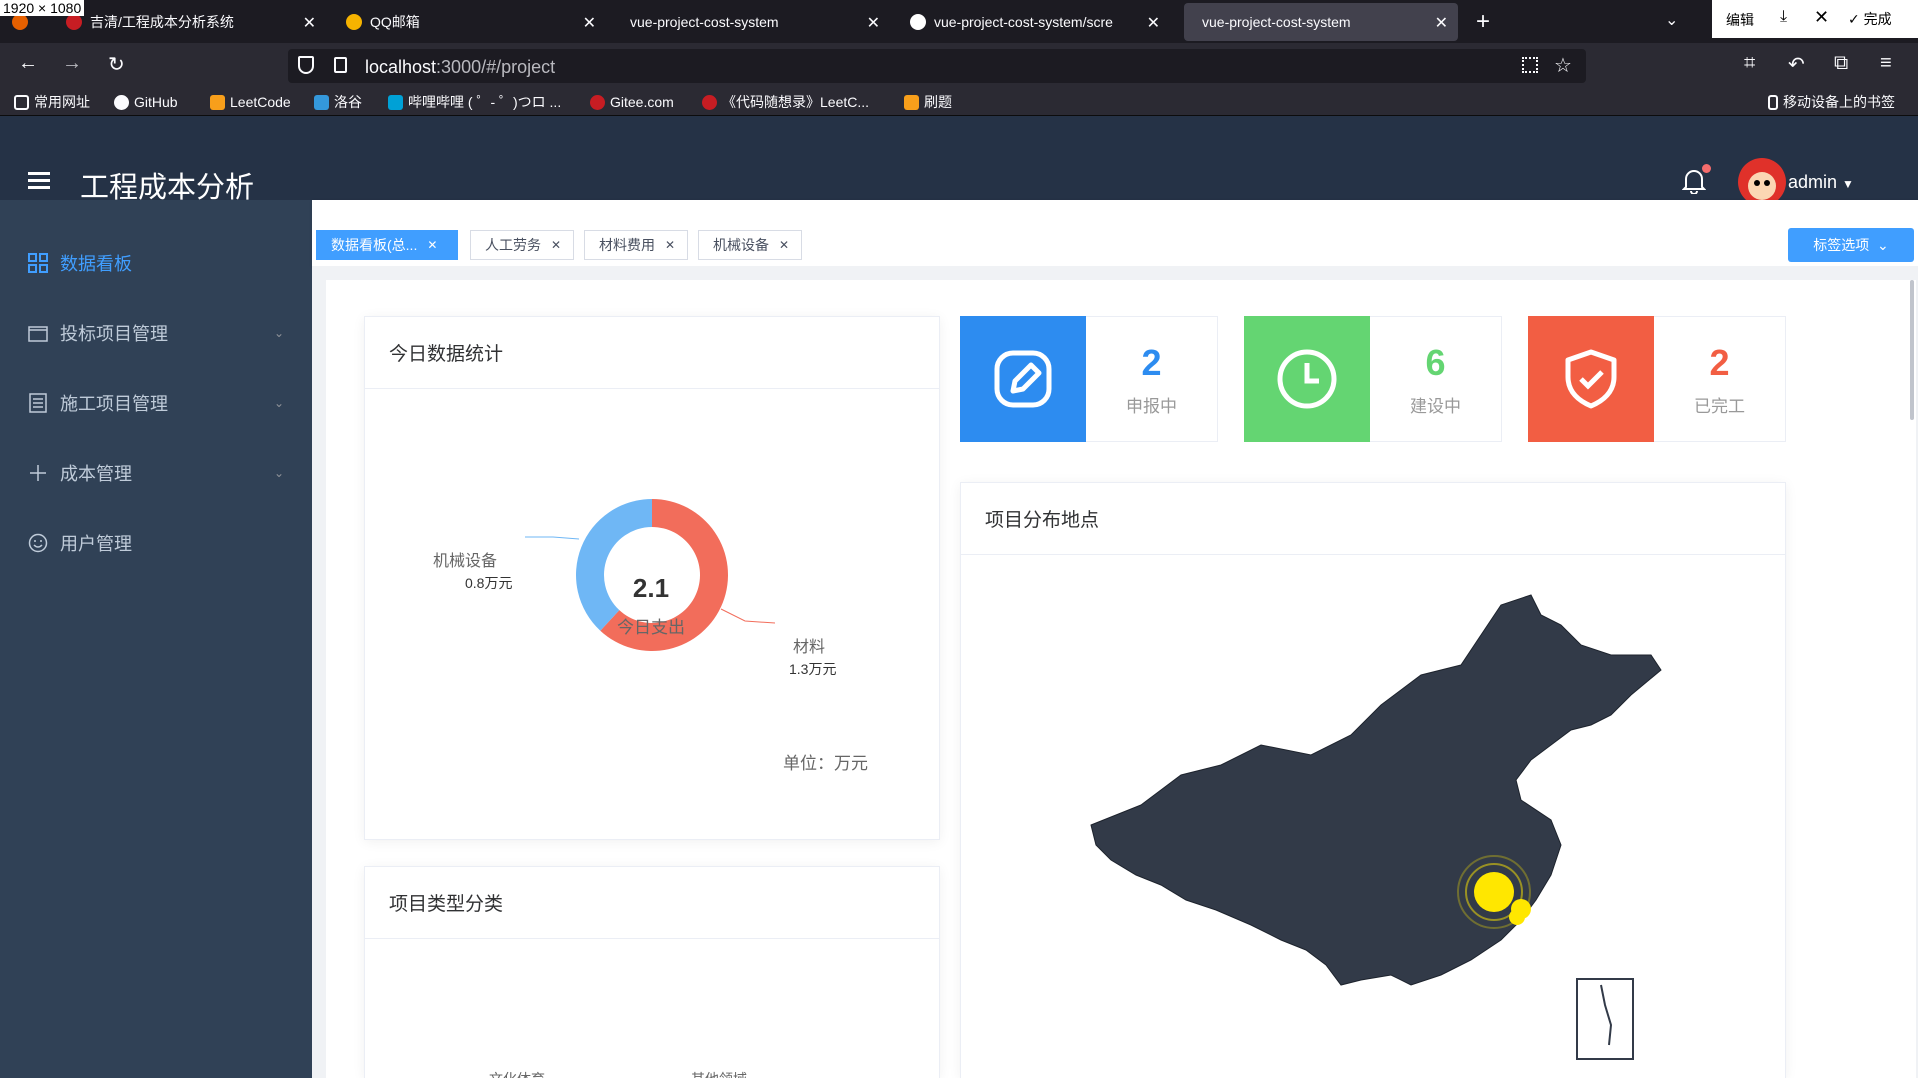 The height and width of the screenshot is (1078, 1918). I want to click on grid-icon, so click(38, 263).